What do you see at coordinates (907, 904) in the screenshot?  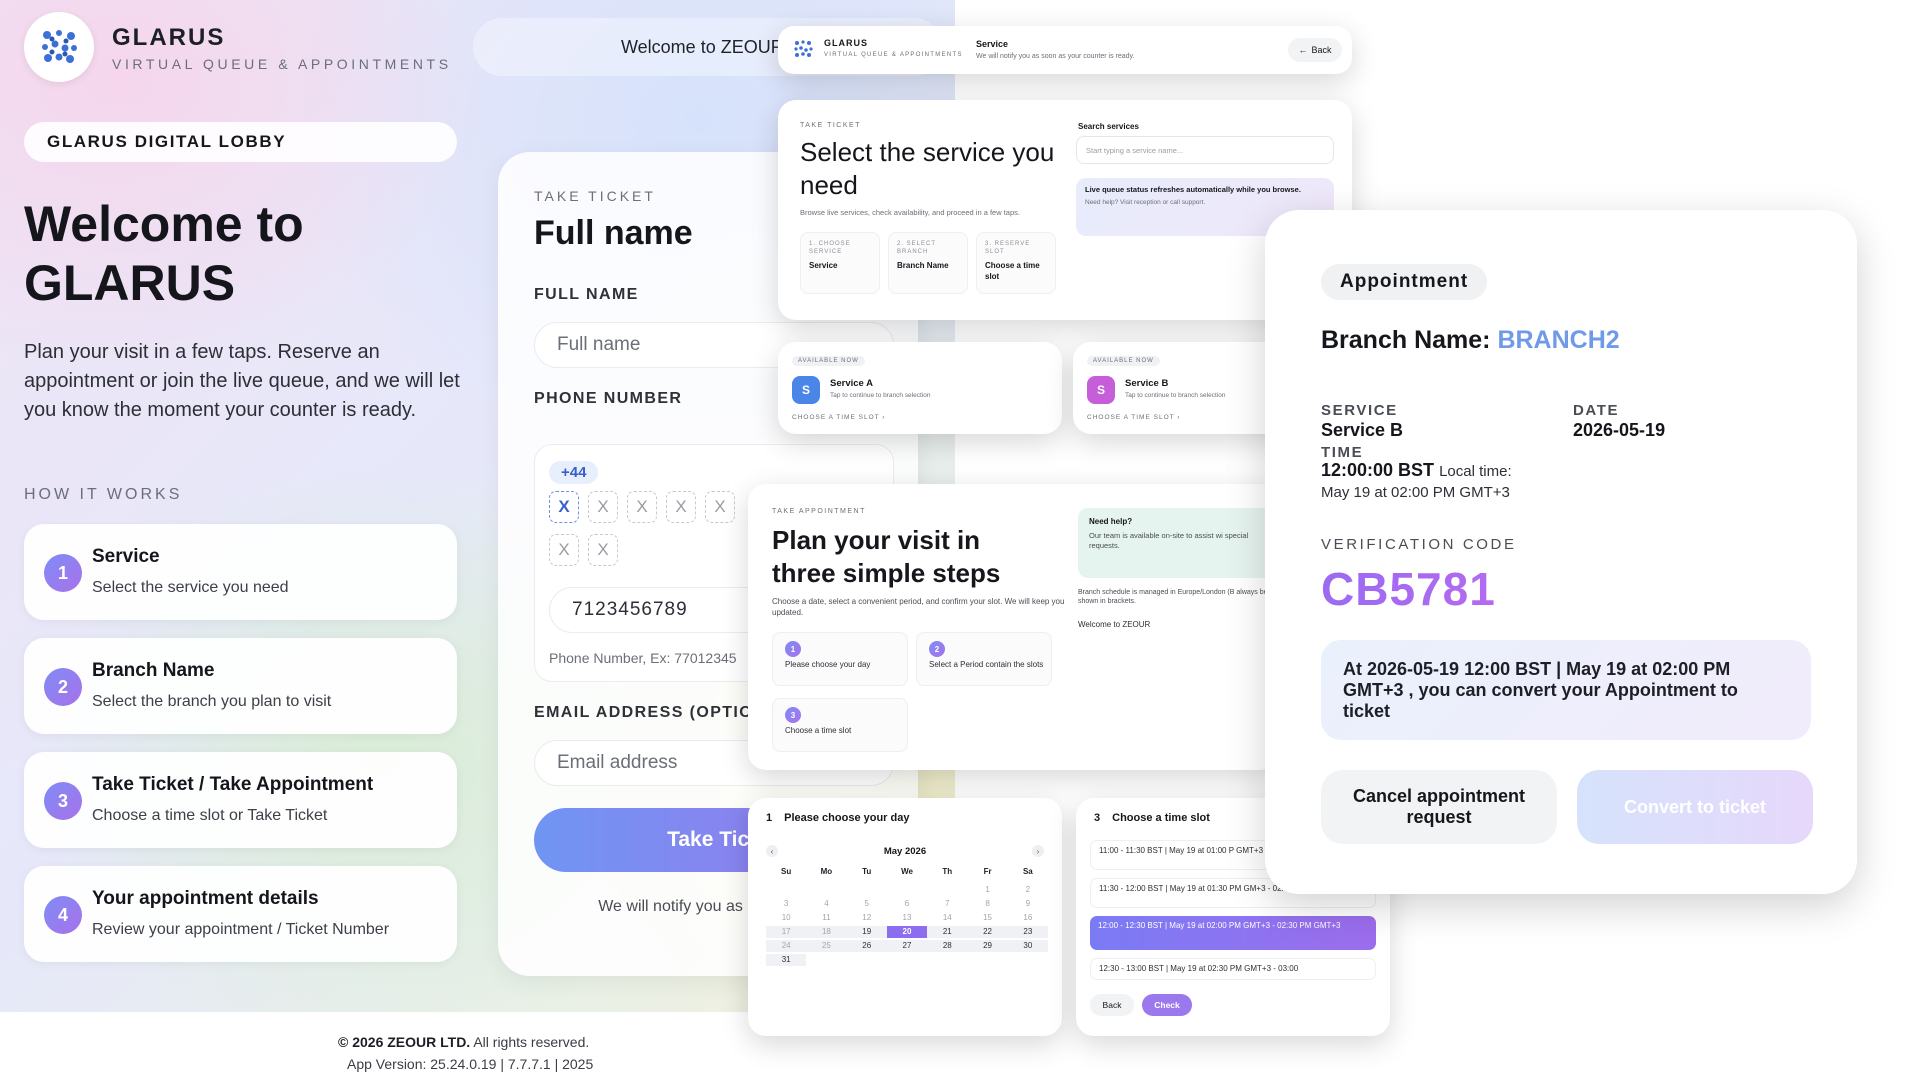 I see `calendar-day: 6` at bounding box center [907, 904].